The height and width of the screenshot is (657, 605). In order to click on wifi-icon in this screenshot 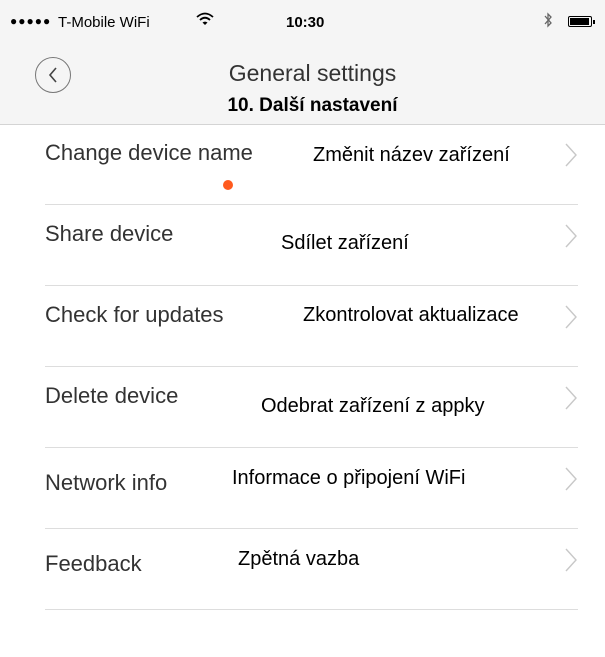, I will do `click(205, 21)`.